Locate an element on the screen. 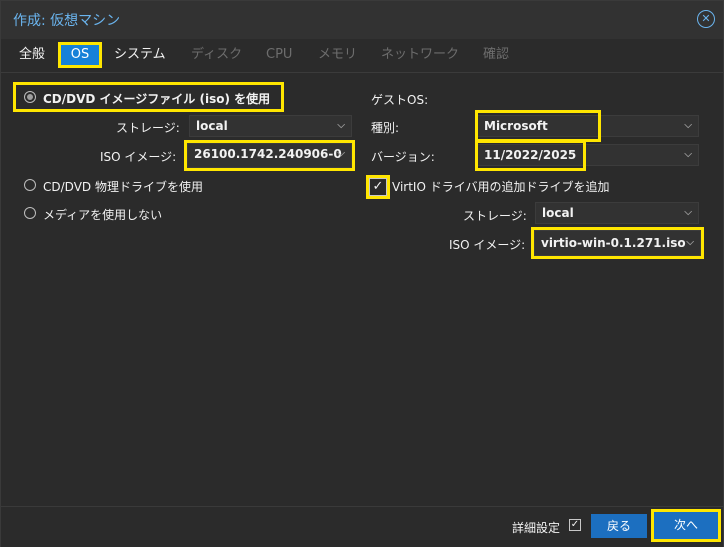 This screenshot has width=724, height=547. right-storage-label: ストレージ: is located at coordinates (495, 216).